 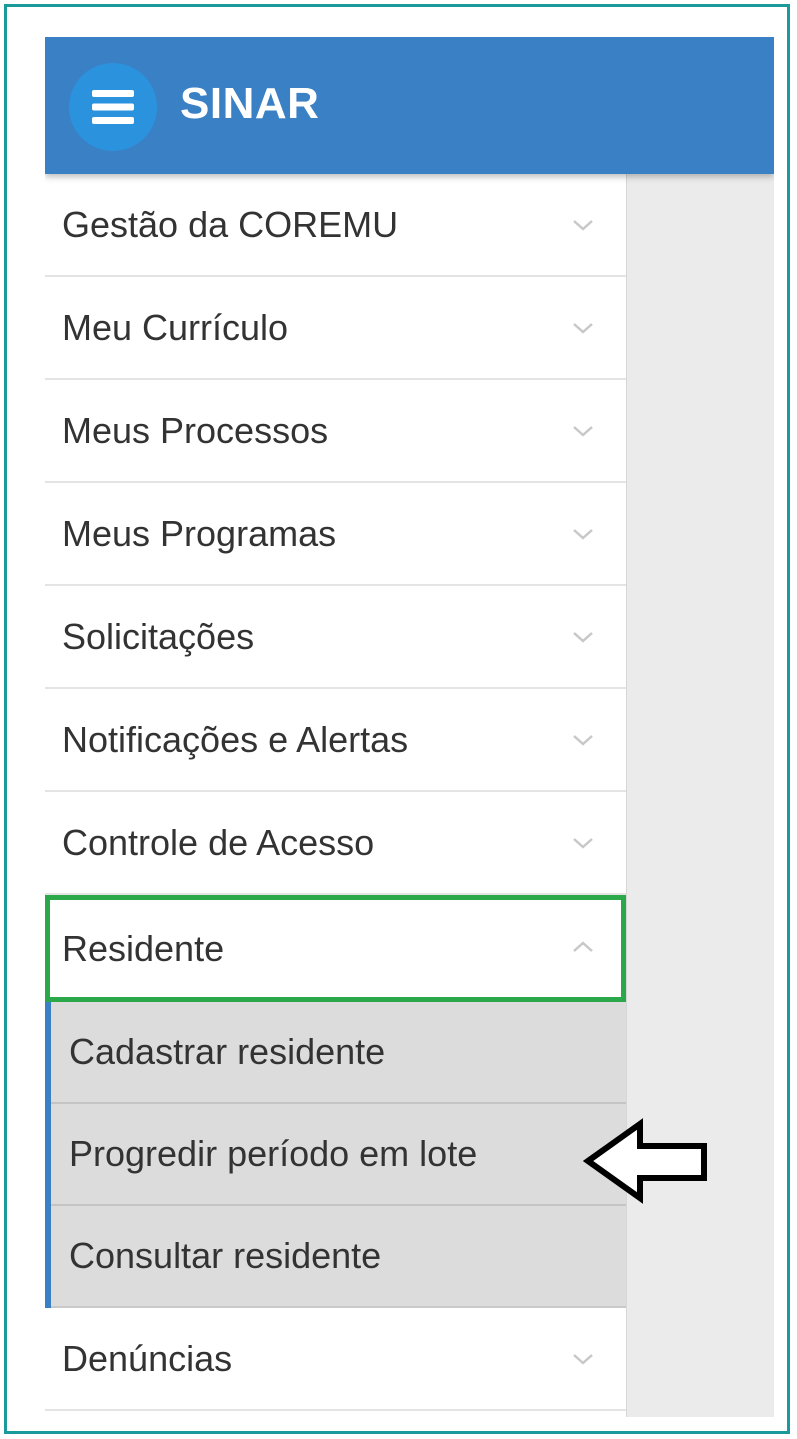 I want to click on hamburger-icon, so click(x=113, y=107).